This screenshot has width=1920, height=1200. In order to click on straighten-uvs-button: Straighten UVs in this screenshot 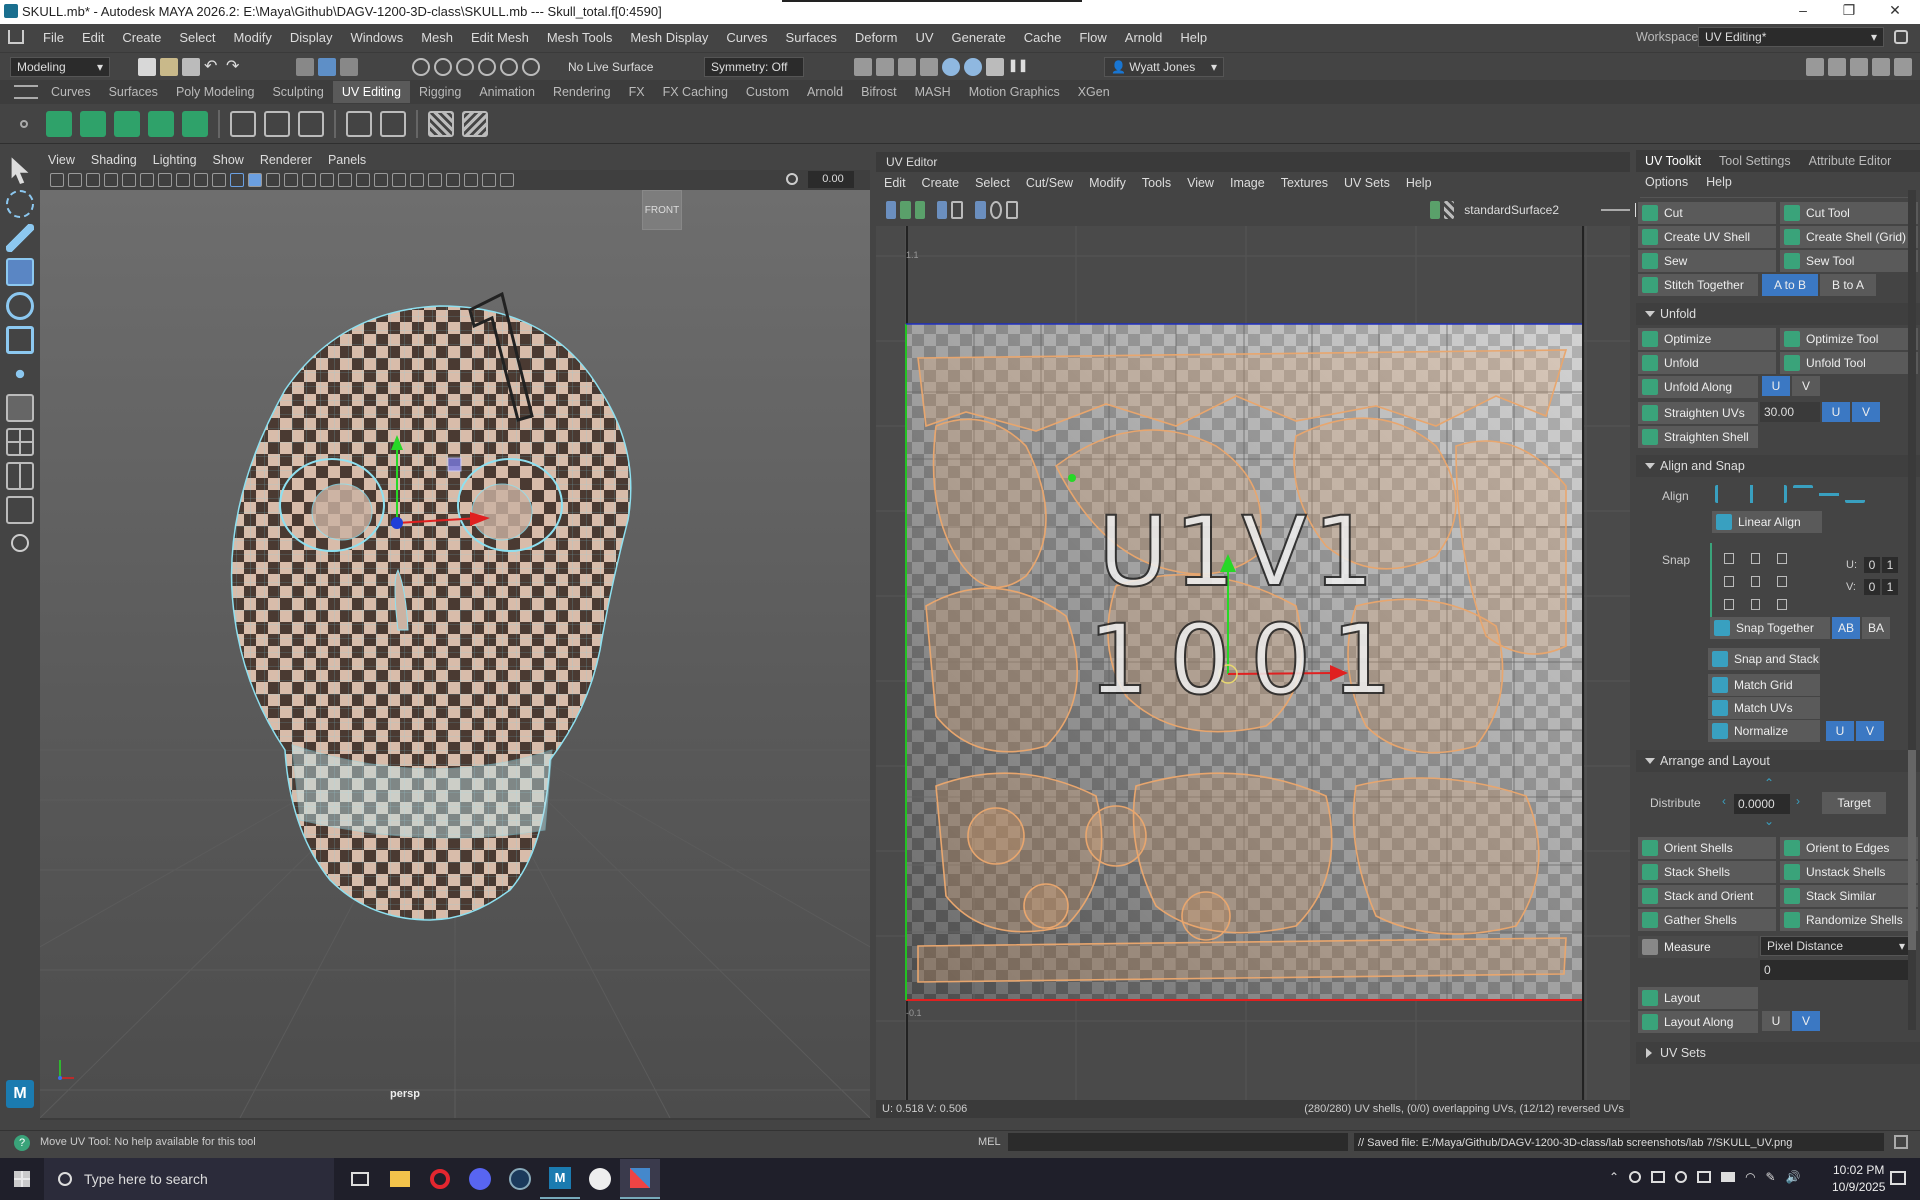, I will do `click(1698, 413)`.